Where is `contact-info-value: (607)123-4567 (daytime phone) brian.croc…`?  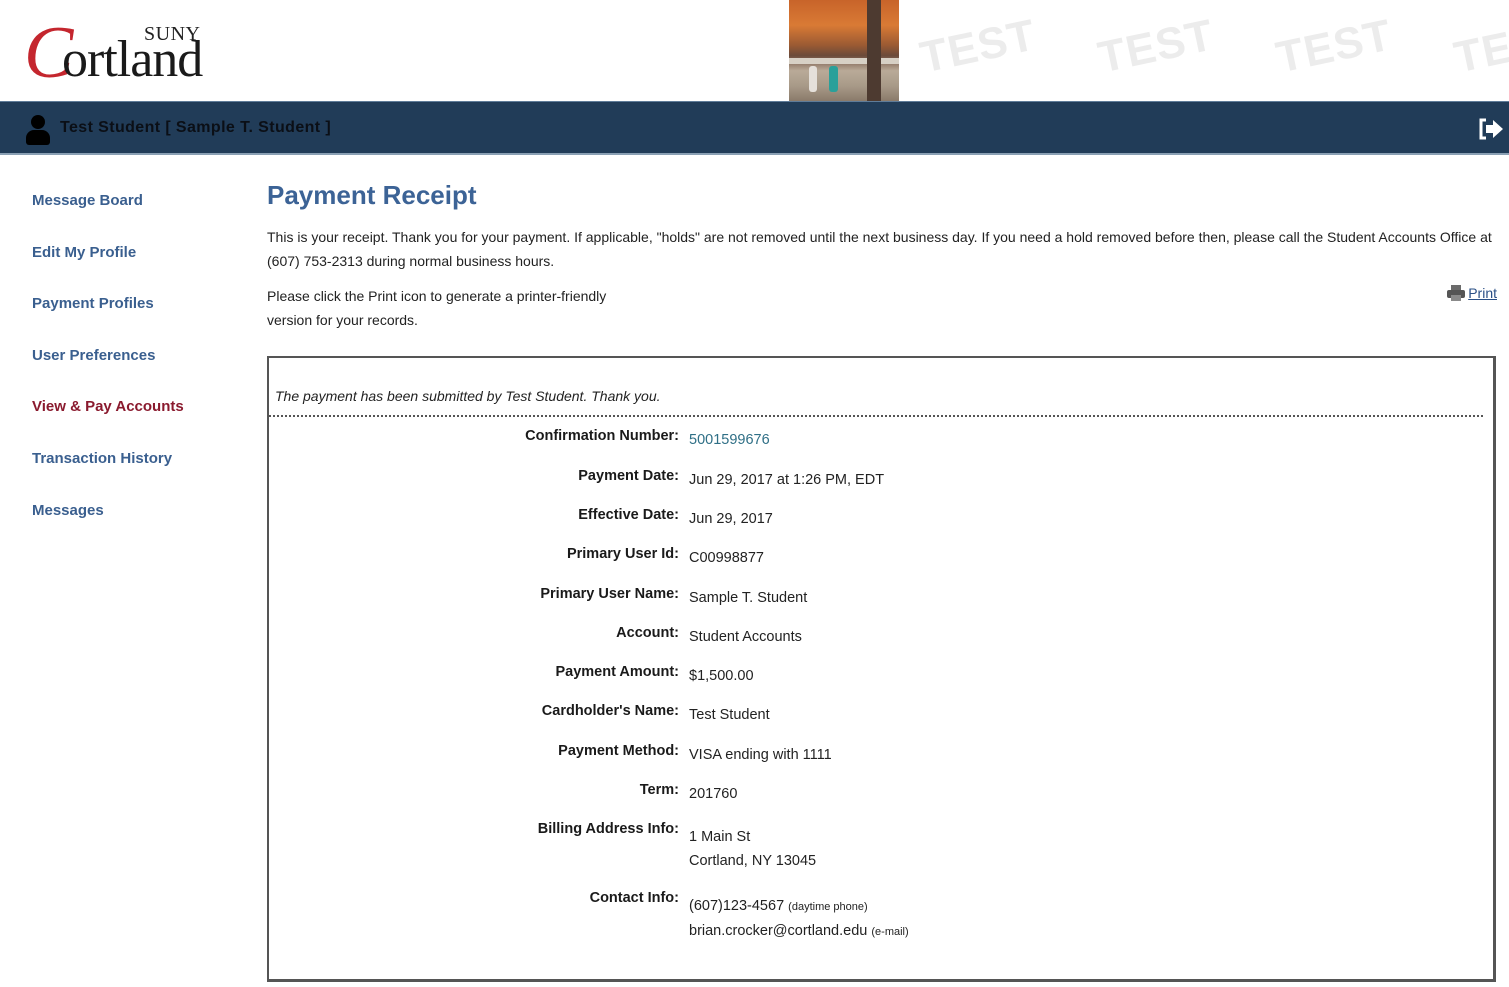
contact-info-value: (607)123-4567 (daytime phone) brian.croc… is located at coordinates (799, 917).